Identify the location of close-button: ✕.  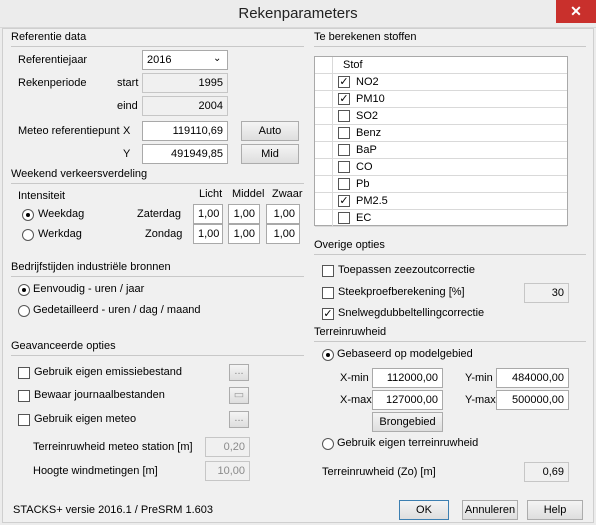
(576, 11).